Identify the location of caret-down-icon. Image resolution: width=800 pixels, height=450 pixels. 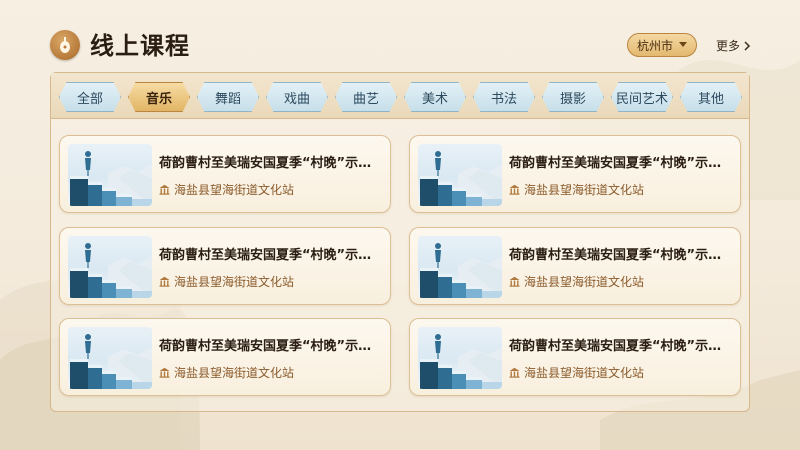
(683, 44).